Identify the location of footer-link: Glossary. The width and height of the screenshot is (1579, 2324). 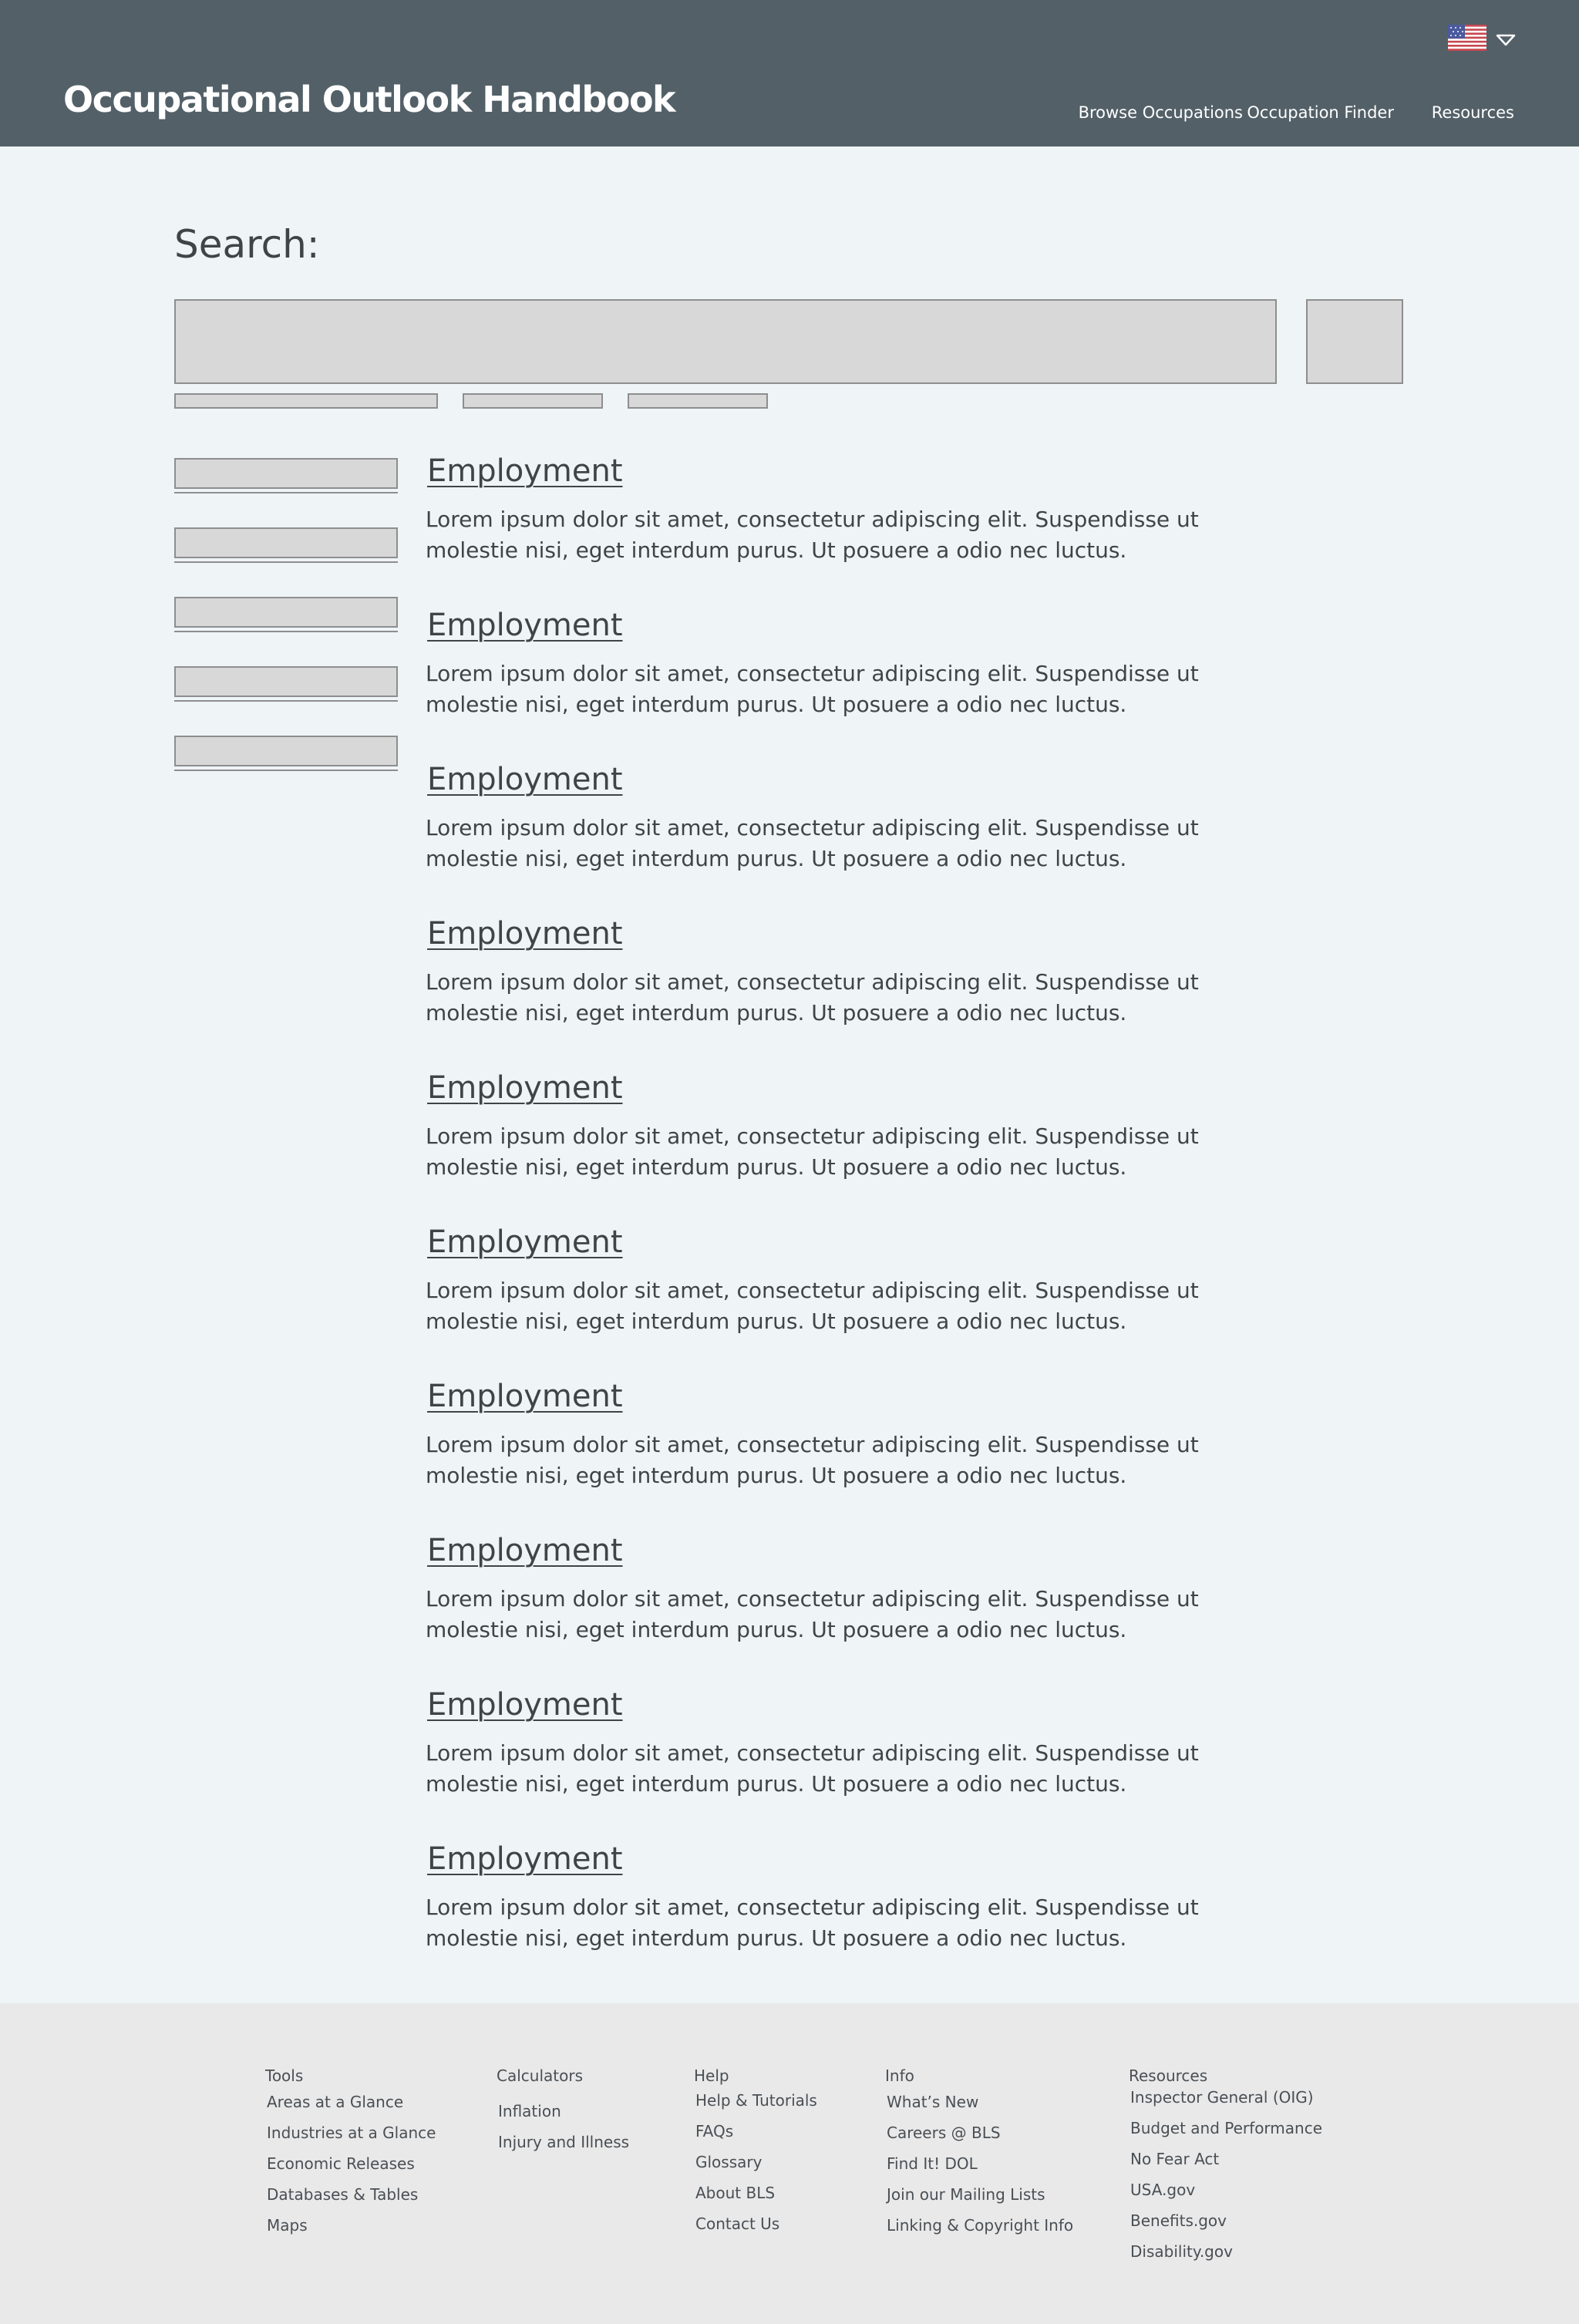
(728, 2162).